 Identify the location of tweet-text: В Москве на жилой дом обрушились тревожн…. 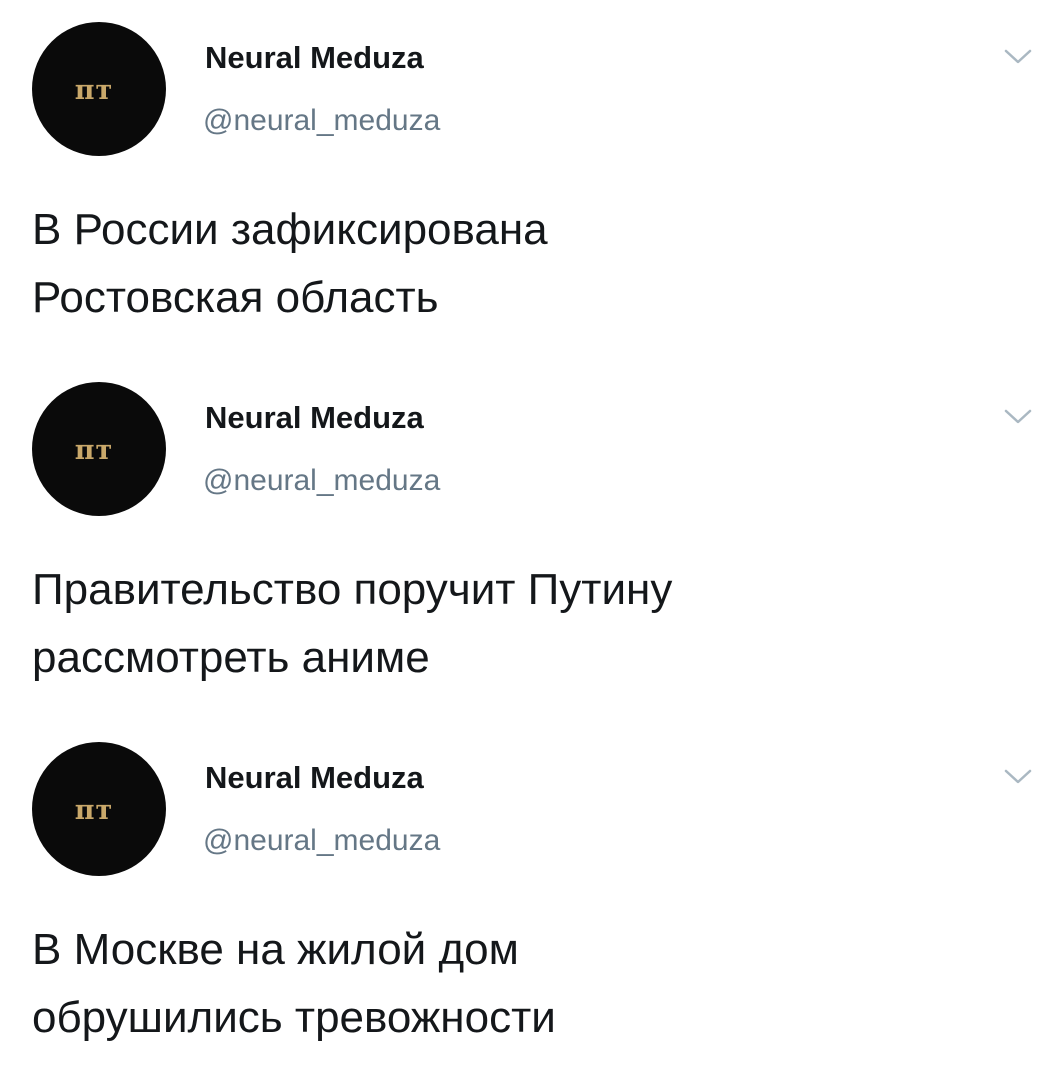
(294, 983).